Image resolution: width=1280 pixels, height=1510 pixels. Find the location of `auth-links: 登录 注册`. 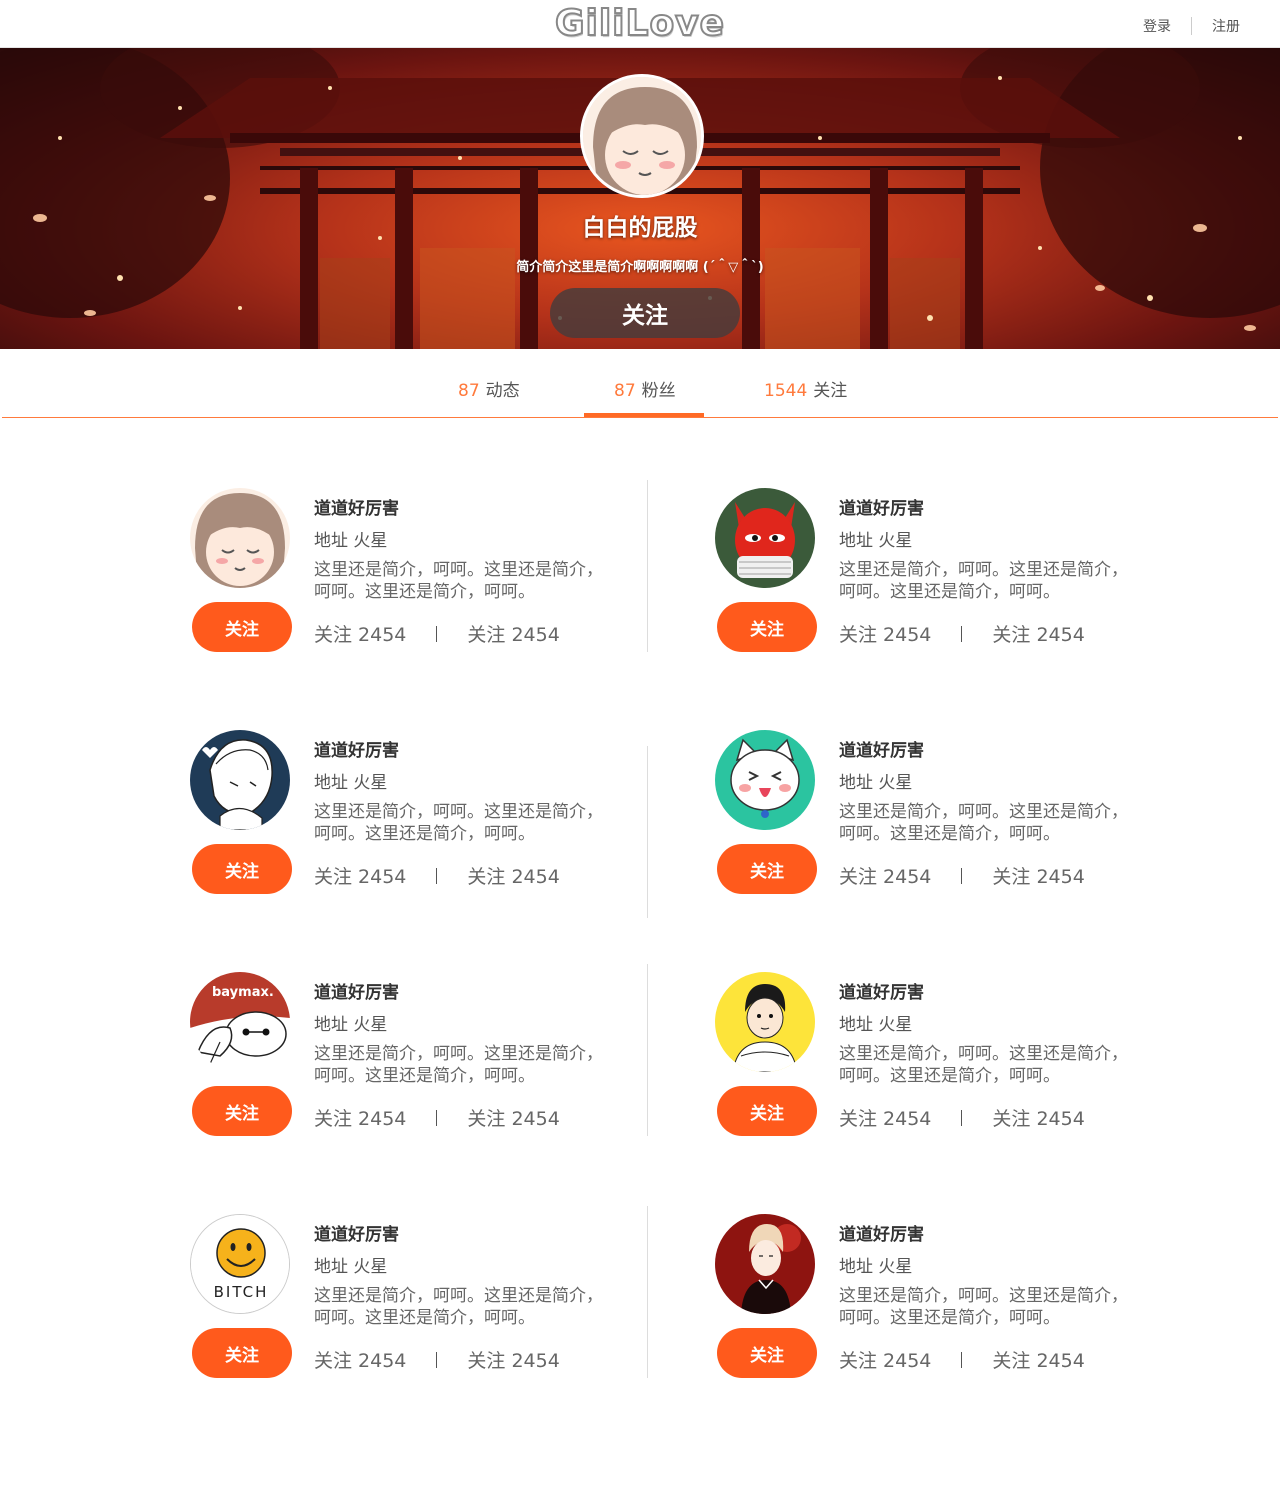

auth-links: 登录 注册 is located at coordinates (1191, 26).